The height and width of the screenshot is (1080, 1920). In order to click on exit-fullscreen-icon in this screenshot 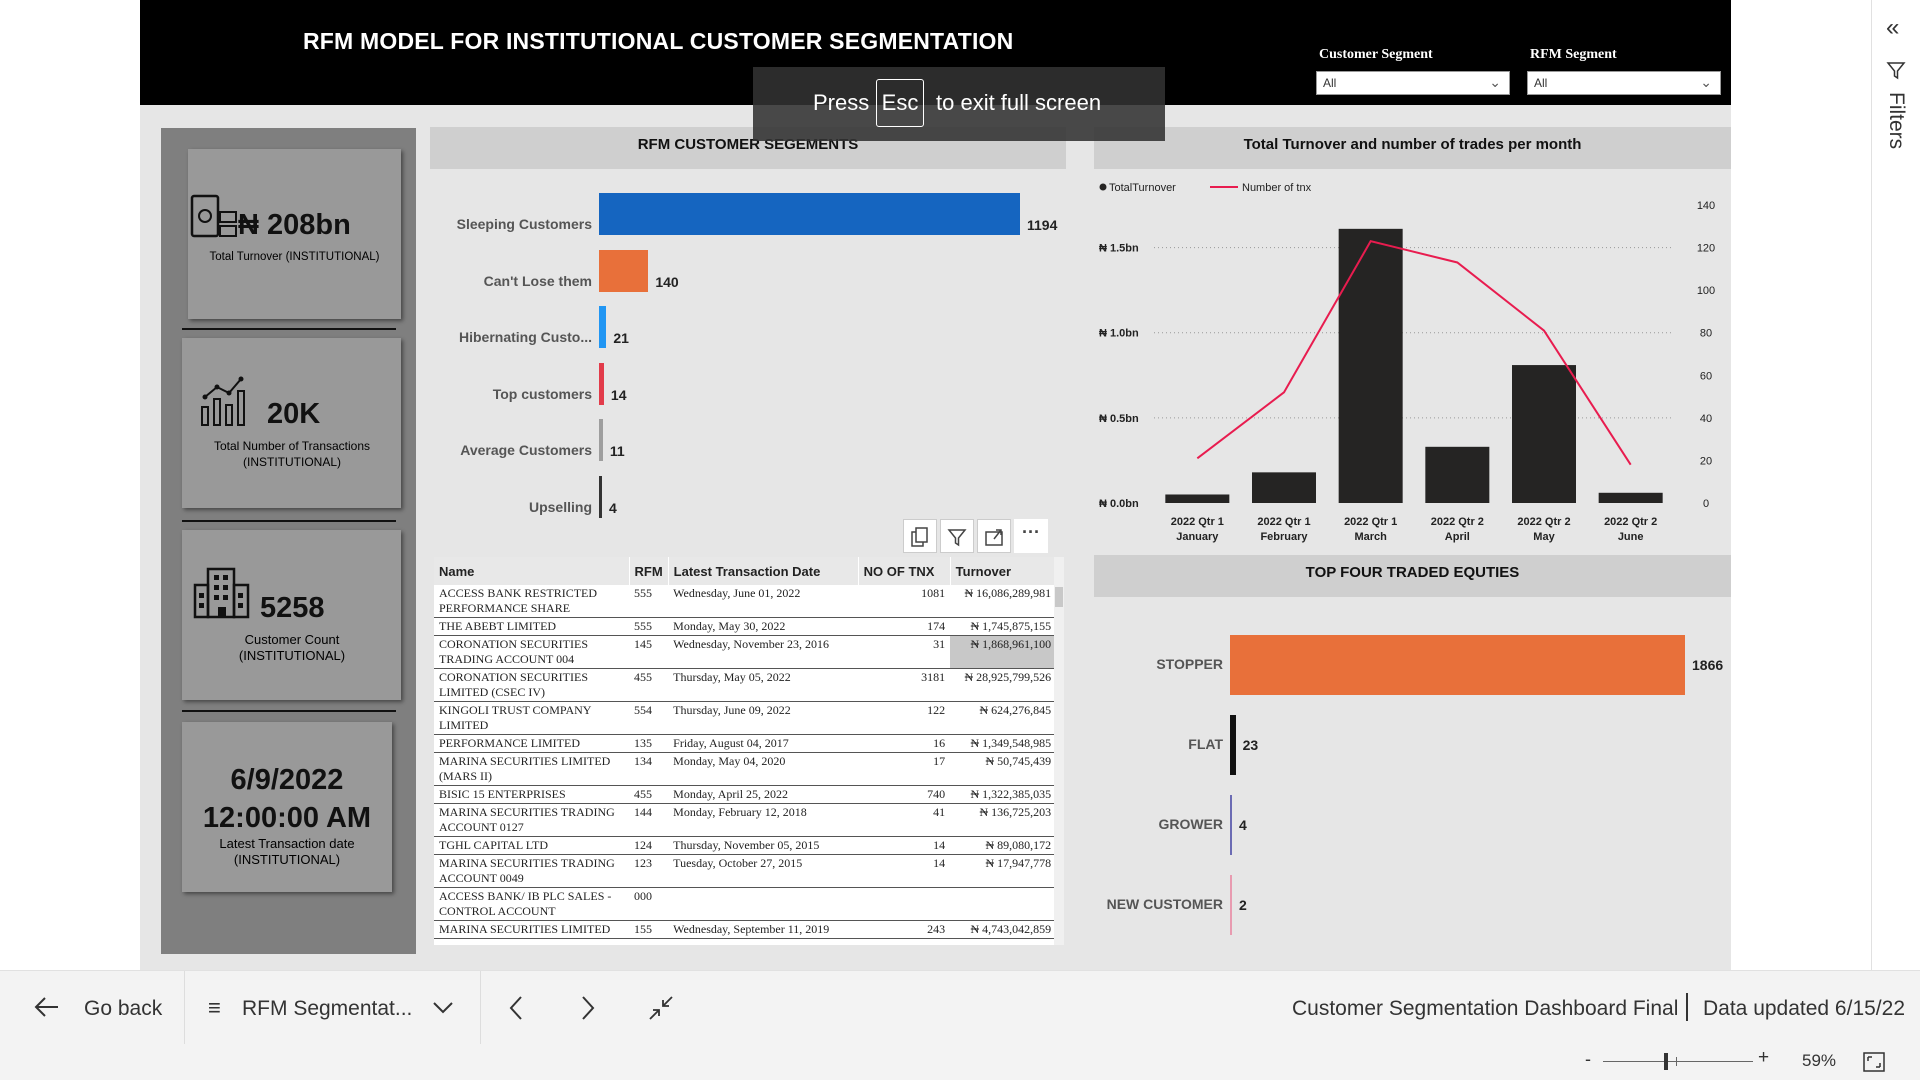, I will do `click(661, 1008)`.